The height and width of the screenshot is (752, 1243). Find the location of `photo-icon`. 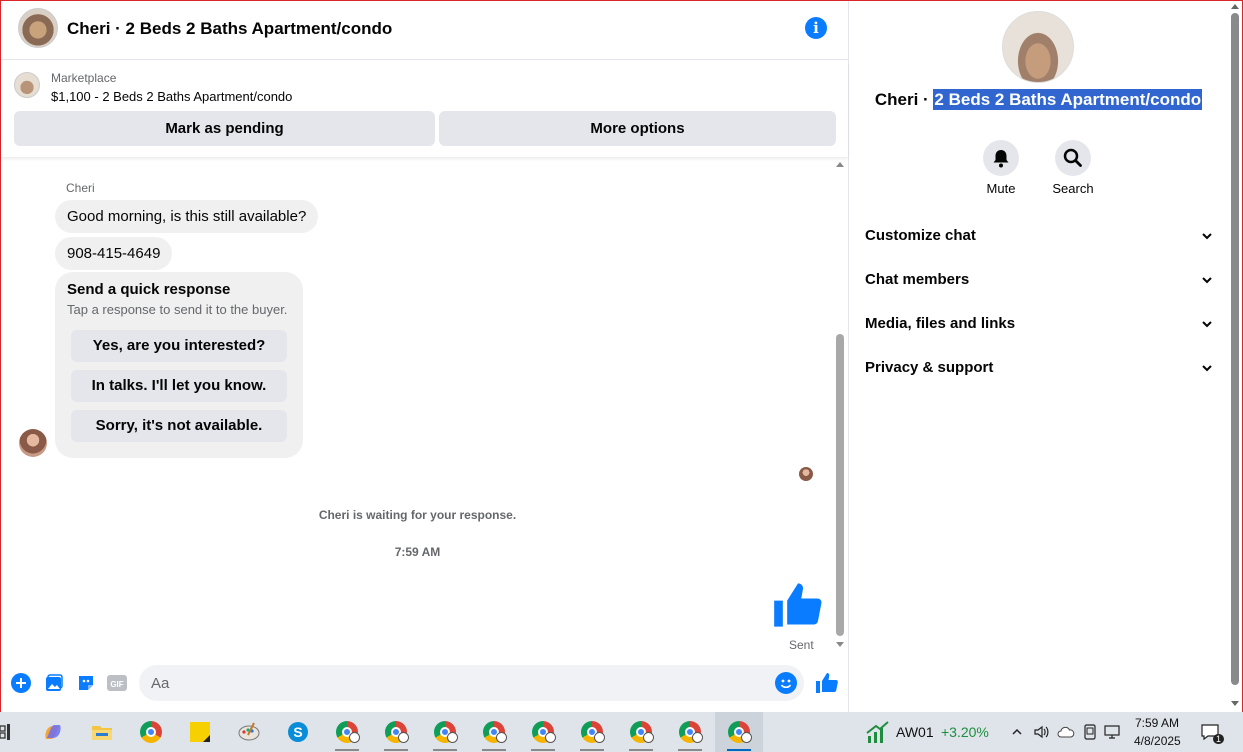

photo-icon is located at coordinates (54, 683).